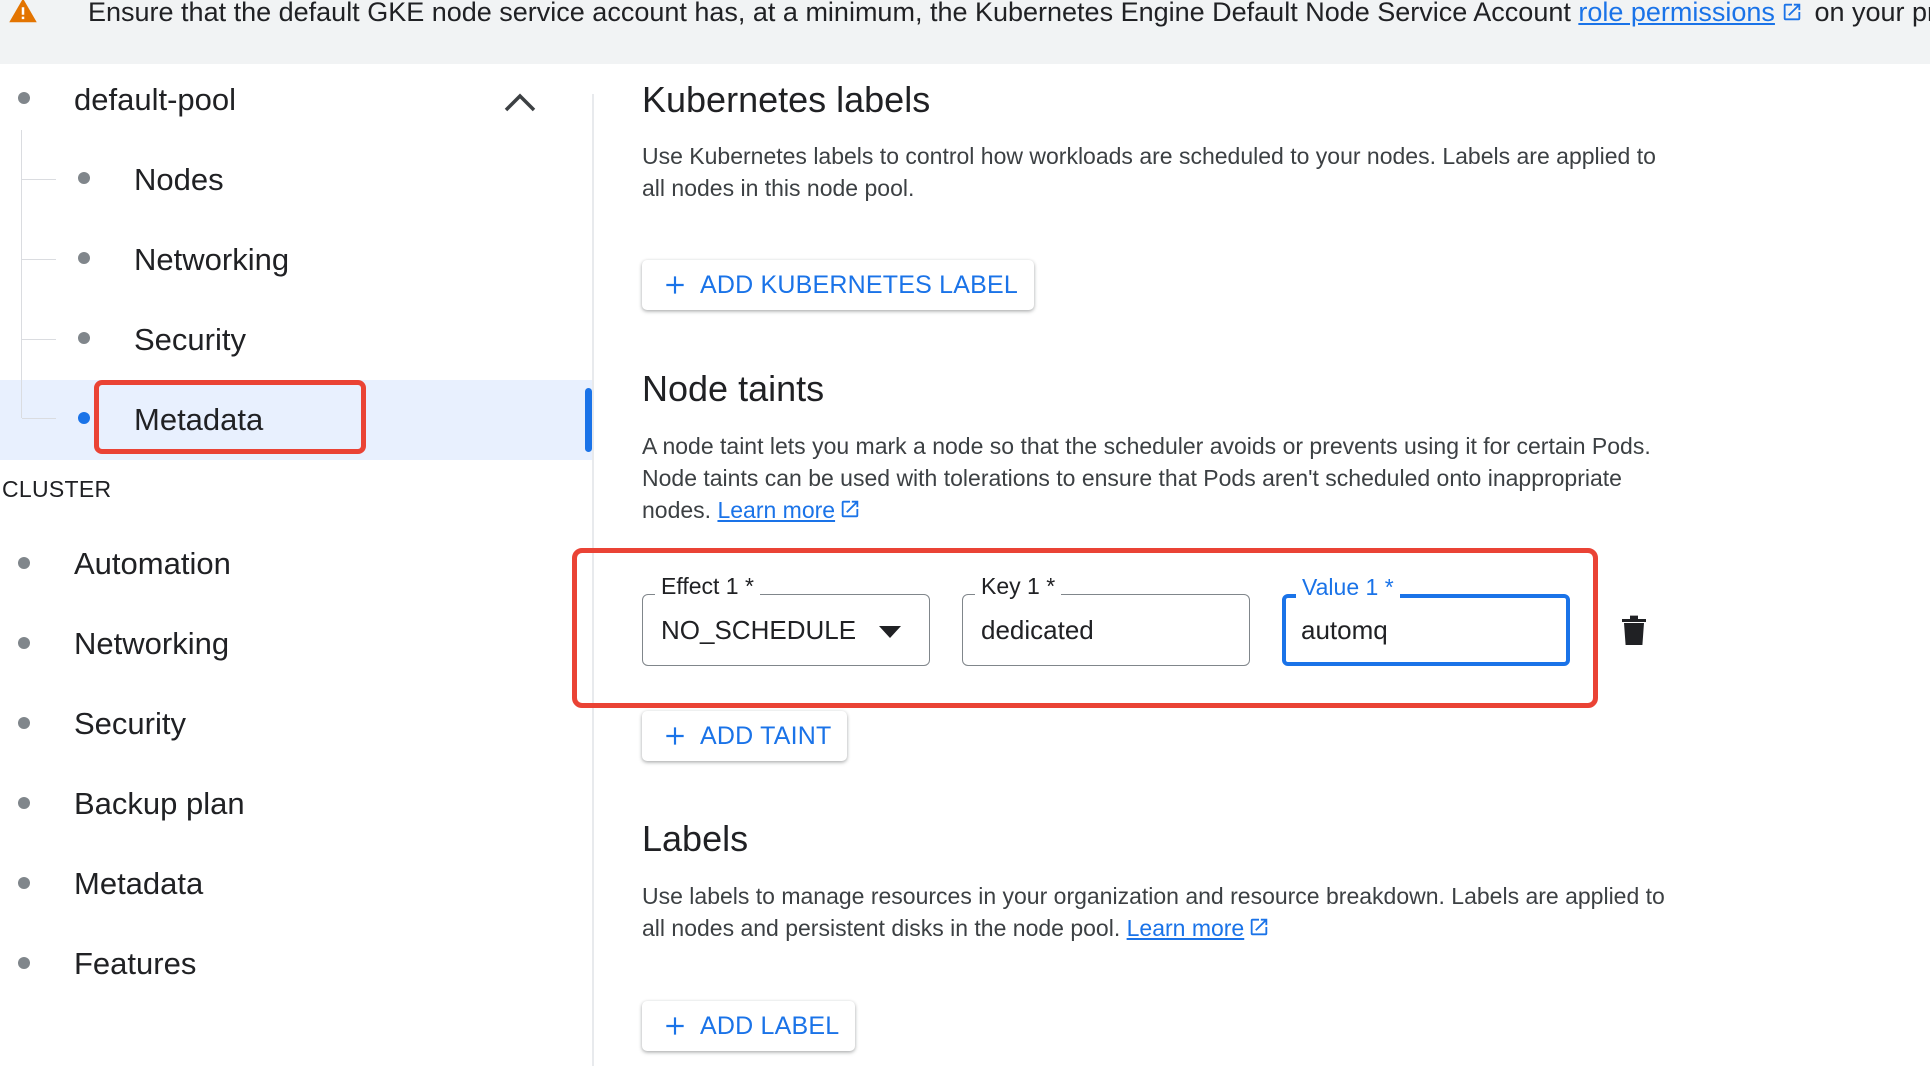 The image size is (1930, 1066). Describe the element at coordinates (155, 100) in the screenshot. I see `nav-node-pool-label: default-pool` at that location.